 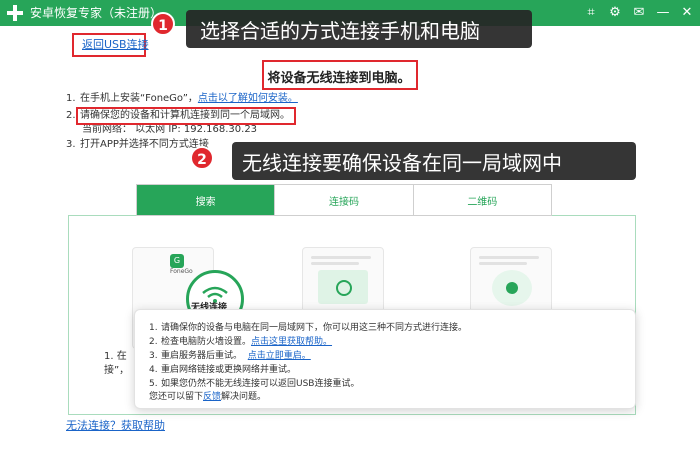 What do you see at coordinates (144, 144) in the screenshot?
I see `step-text: 打开APP并选择不同方式连接` at bounding box center [144, 144].